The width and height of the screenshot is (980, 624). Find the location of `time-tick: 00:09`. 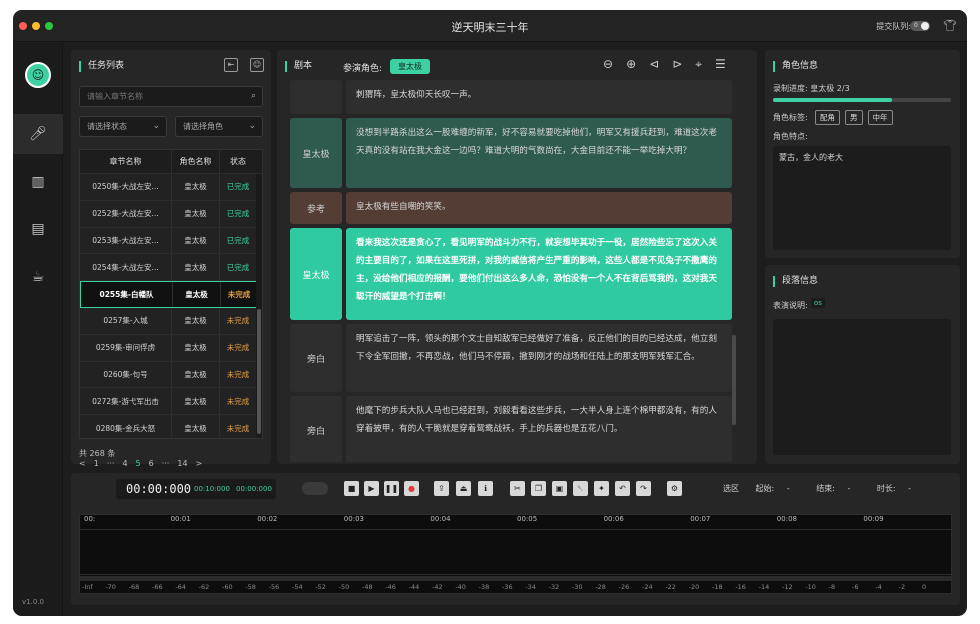

time-tick: 00:09 is located at coordinates (873, 519).